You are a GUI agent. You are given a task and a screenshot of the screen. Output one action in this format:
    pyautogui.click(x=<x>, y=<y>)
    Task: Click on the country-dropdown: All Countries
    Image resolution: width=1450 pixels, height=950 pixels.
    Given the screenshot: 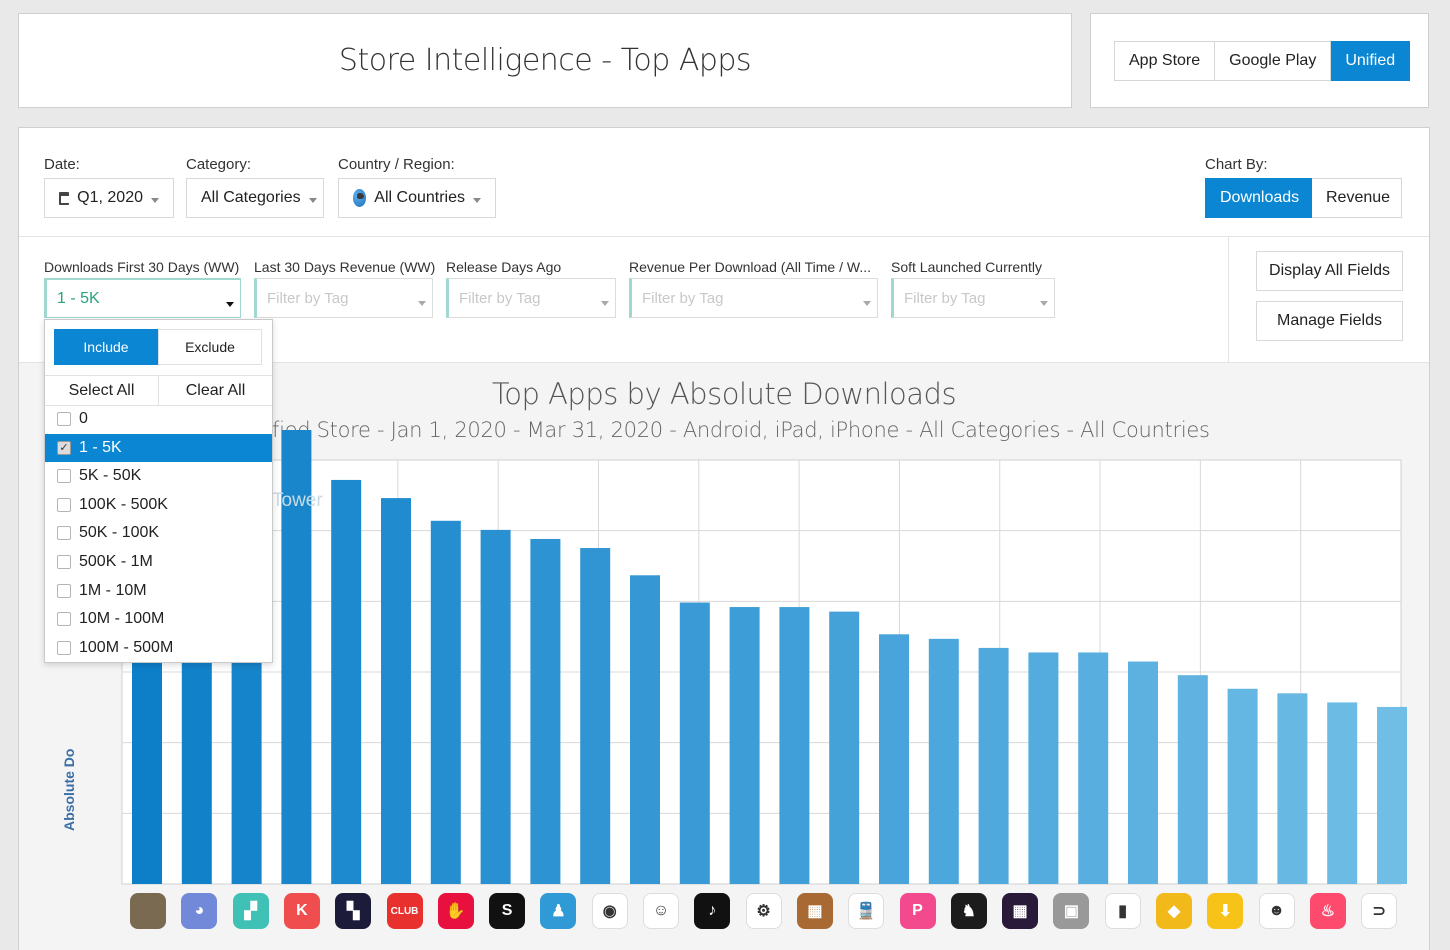 What is the action you would take?
    pyautogui.click(x=417, y=198)
    